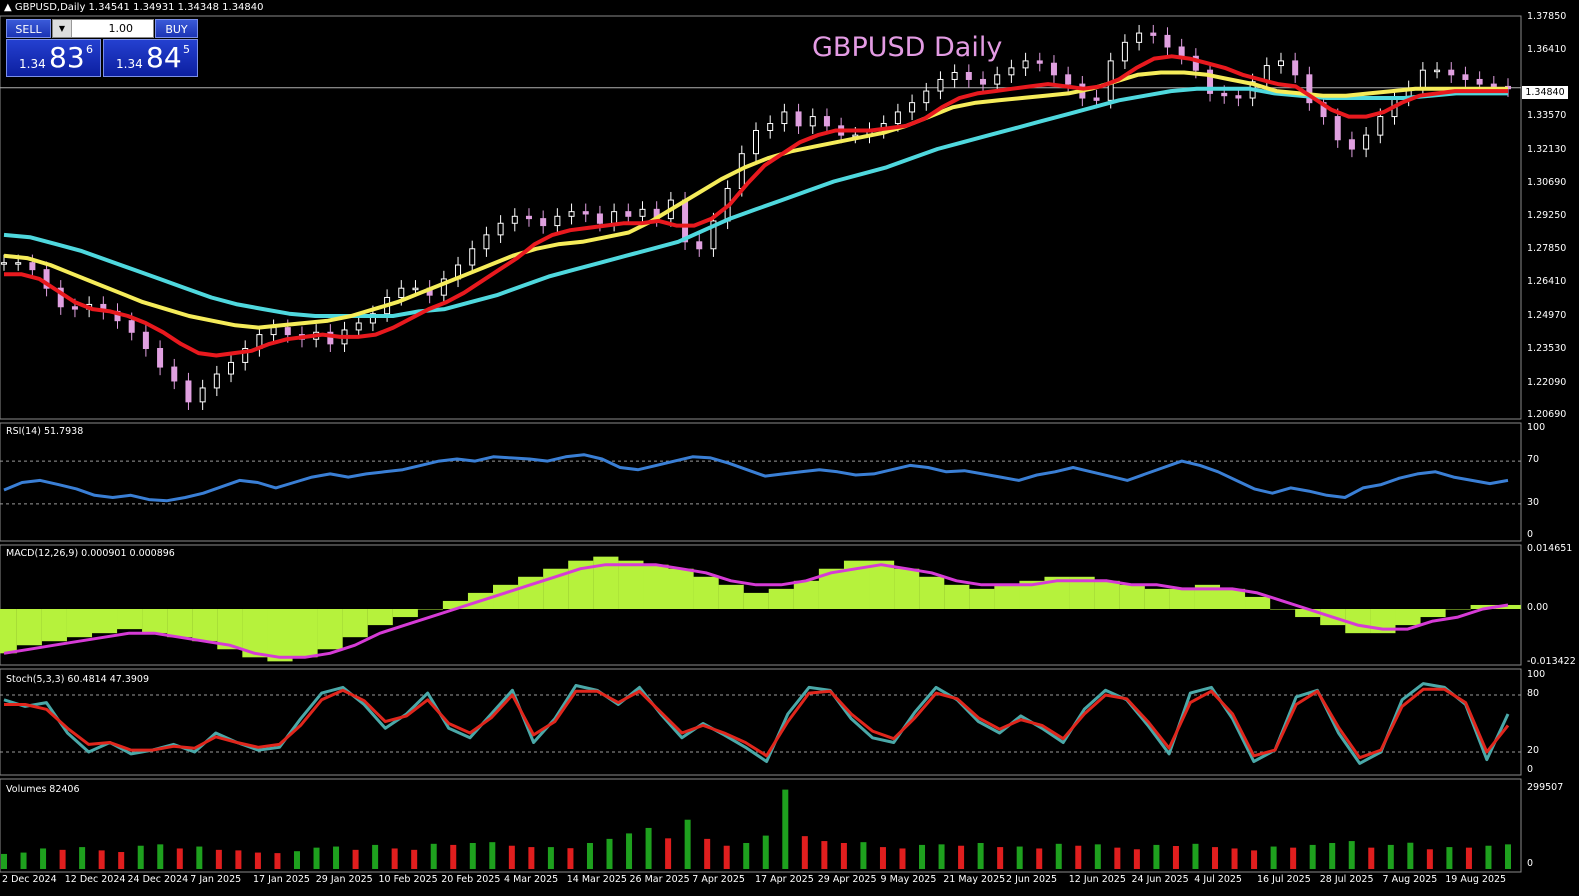  What do you see at coordinates (95, 879) in the screenshot?
I see `date-axis-label: 12 Dec 2024` at bounding box center [95, 879].